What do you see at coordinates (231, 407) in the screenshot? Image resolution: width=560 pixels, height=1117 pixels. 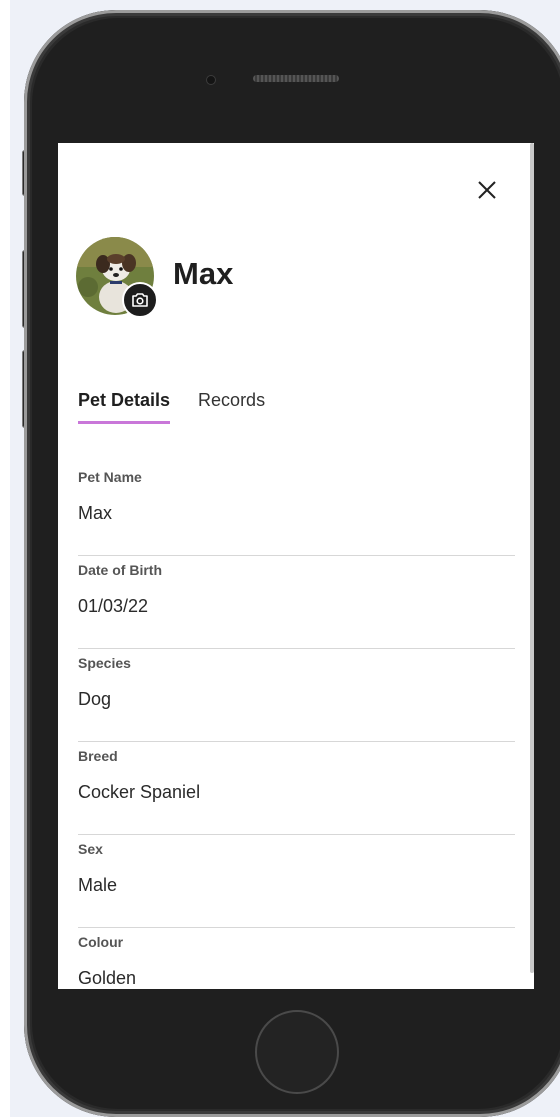 I see `tab-records: Records` at bounding box center [231, 407].